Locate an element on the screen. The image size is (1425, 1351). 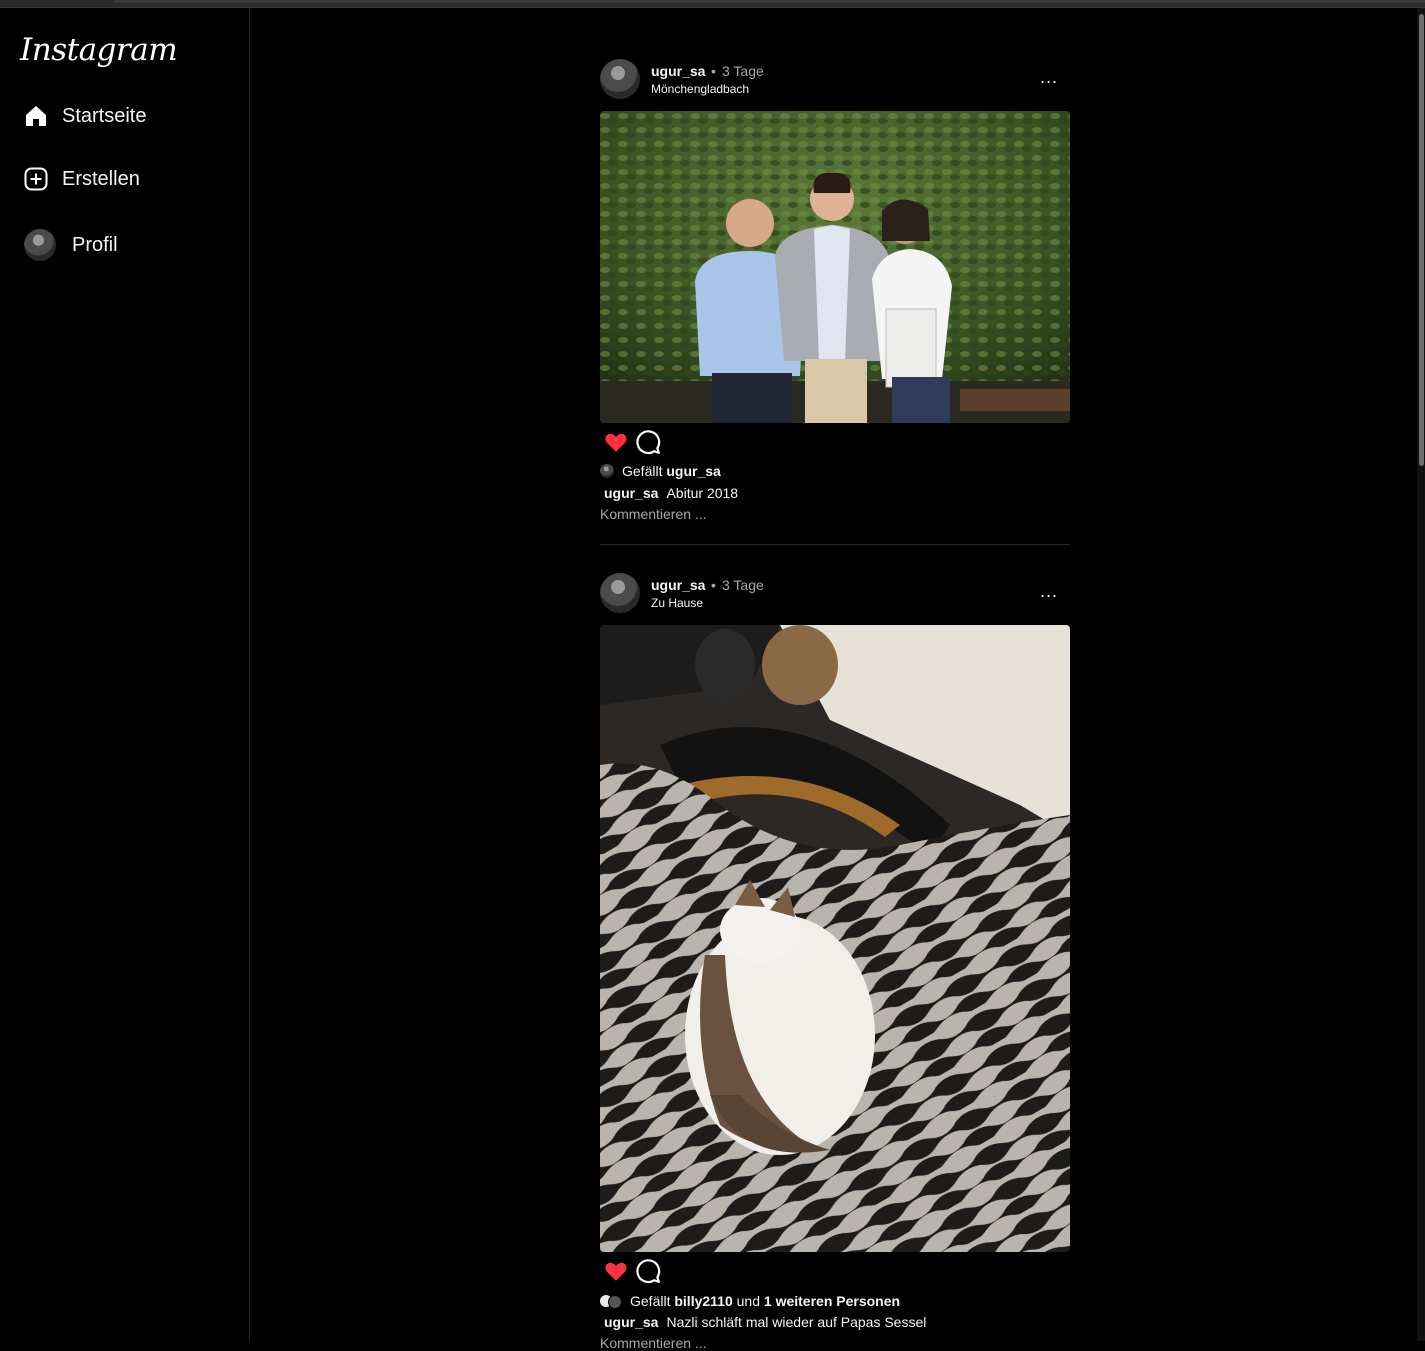
sidebar-item-label: Startseite is located at coordinates (104, 115).